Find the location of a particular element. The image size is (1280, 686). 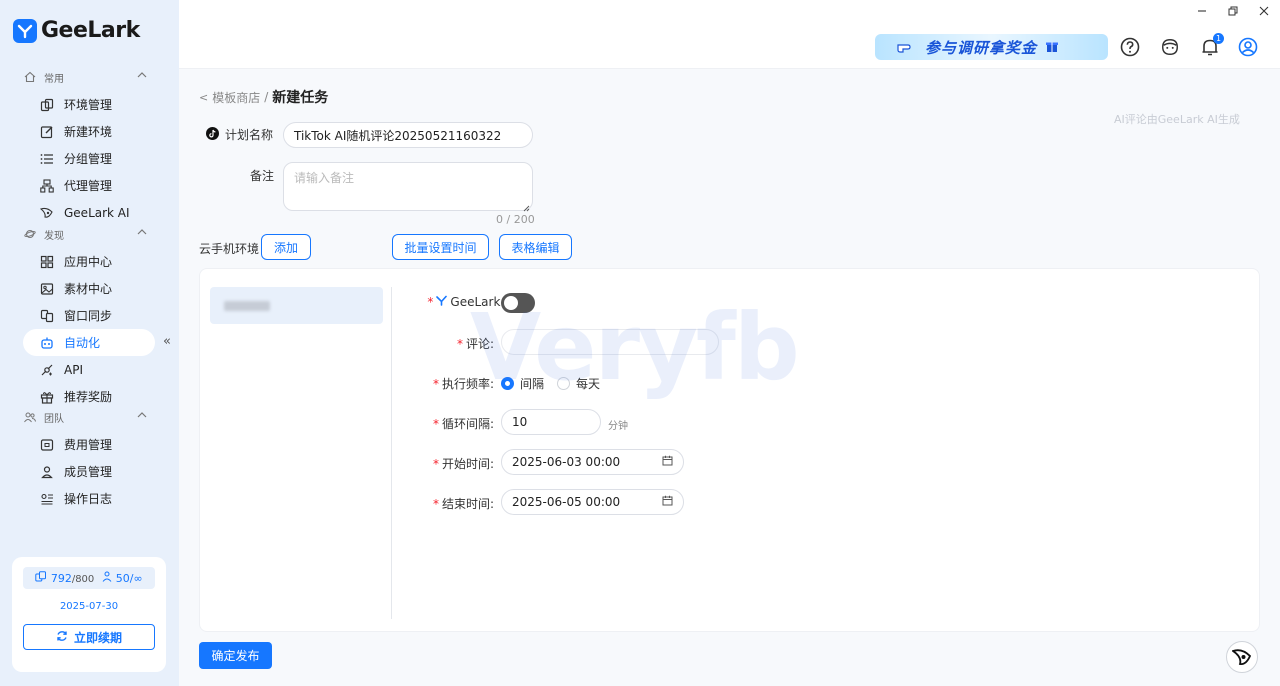

plan-name-input: TikTok AI随机评论20250521160322 is located at coordinates (408, 135).